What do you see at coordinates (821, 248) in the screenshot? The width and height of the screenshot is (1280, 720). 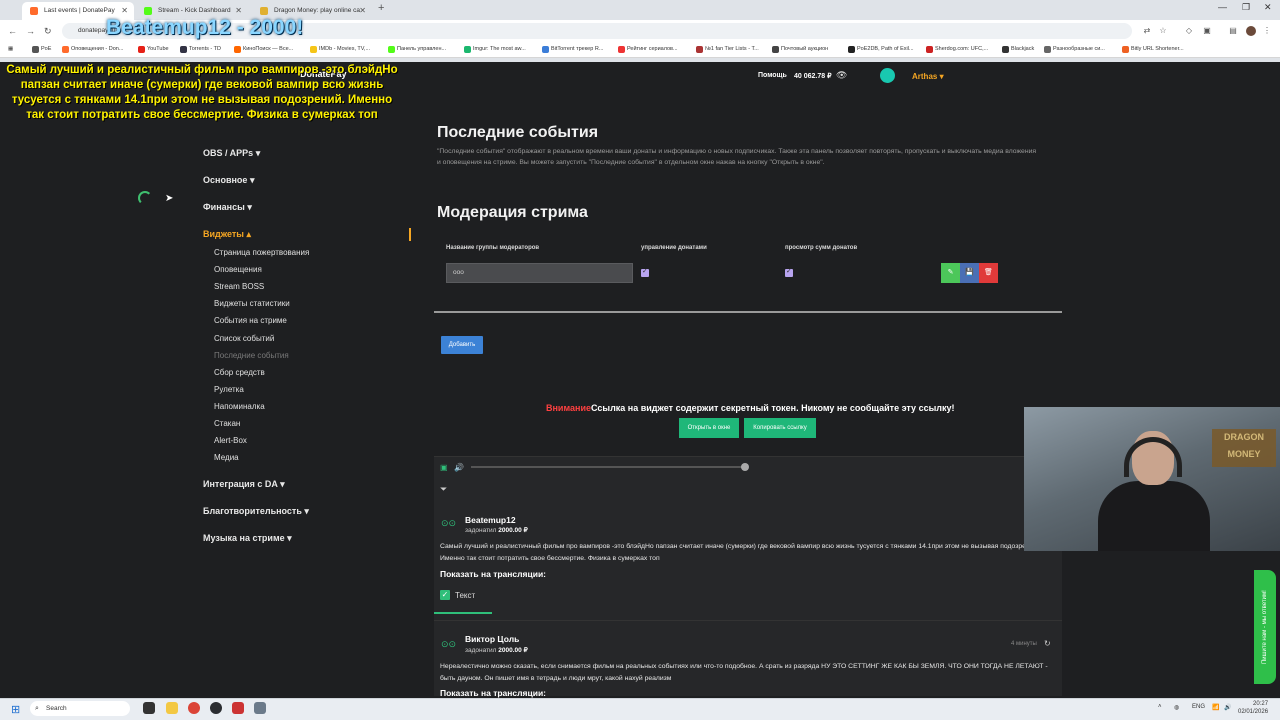 I see `column-header-view-sums: просмотр сумм донатов` at bounding box center [821, 248].